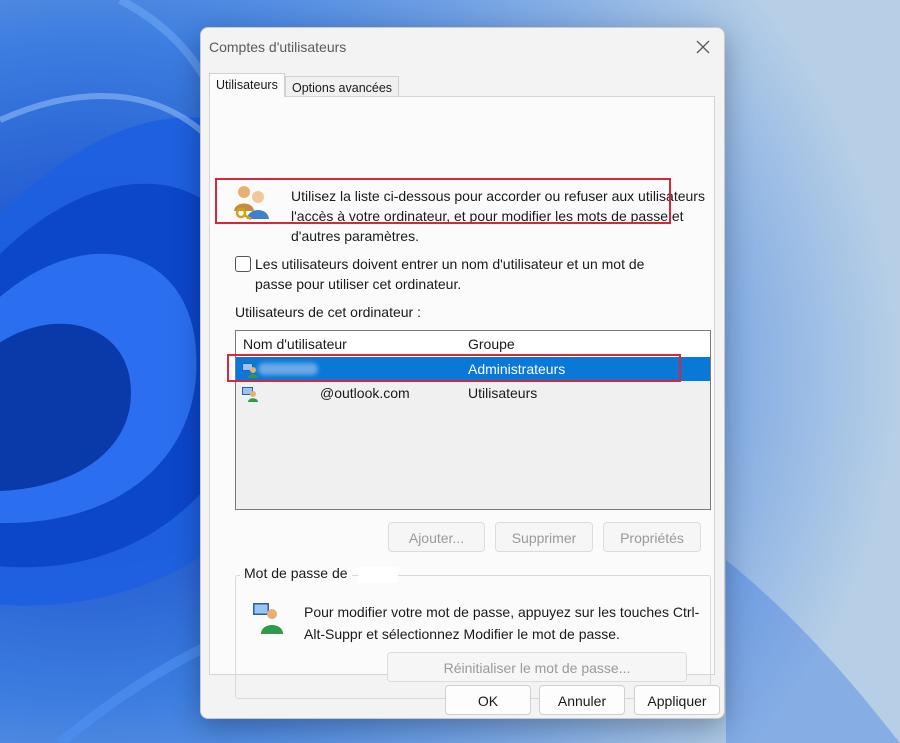 This screenshot has width=900, height=743. I want to click on tab-users: Utilisateurs, so click(247, 85).